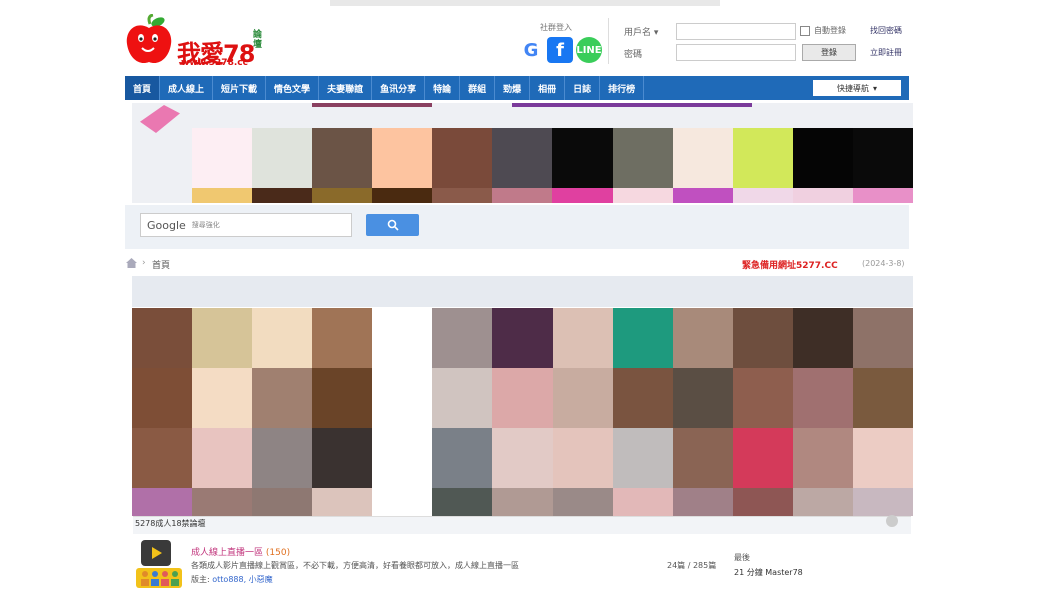 The image size is (1060, 596). Describe the element at coordinates (622, 88) in the screenshot. I see `nav-item-ranking: 排行榜` at that location.